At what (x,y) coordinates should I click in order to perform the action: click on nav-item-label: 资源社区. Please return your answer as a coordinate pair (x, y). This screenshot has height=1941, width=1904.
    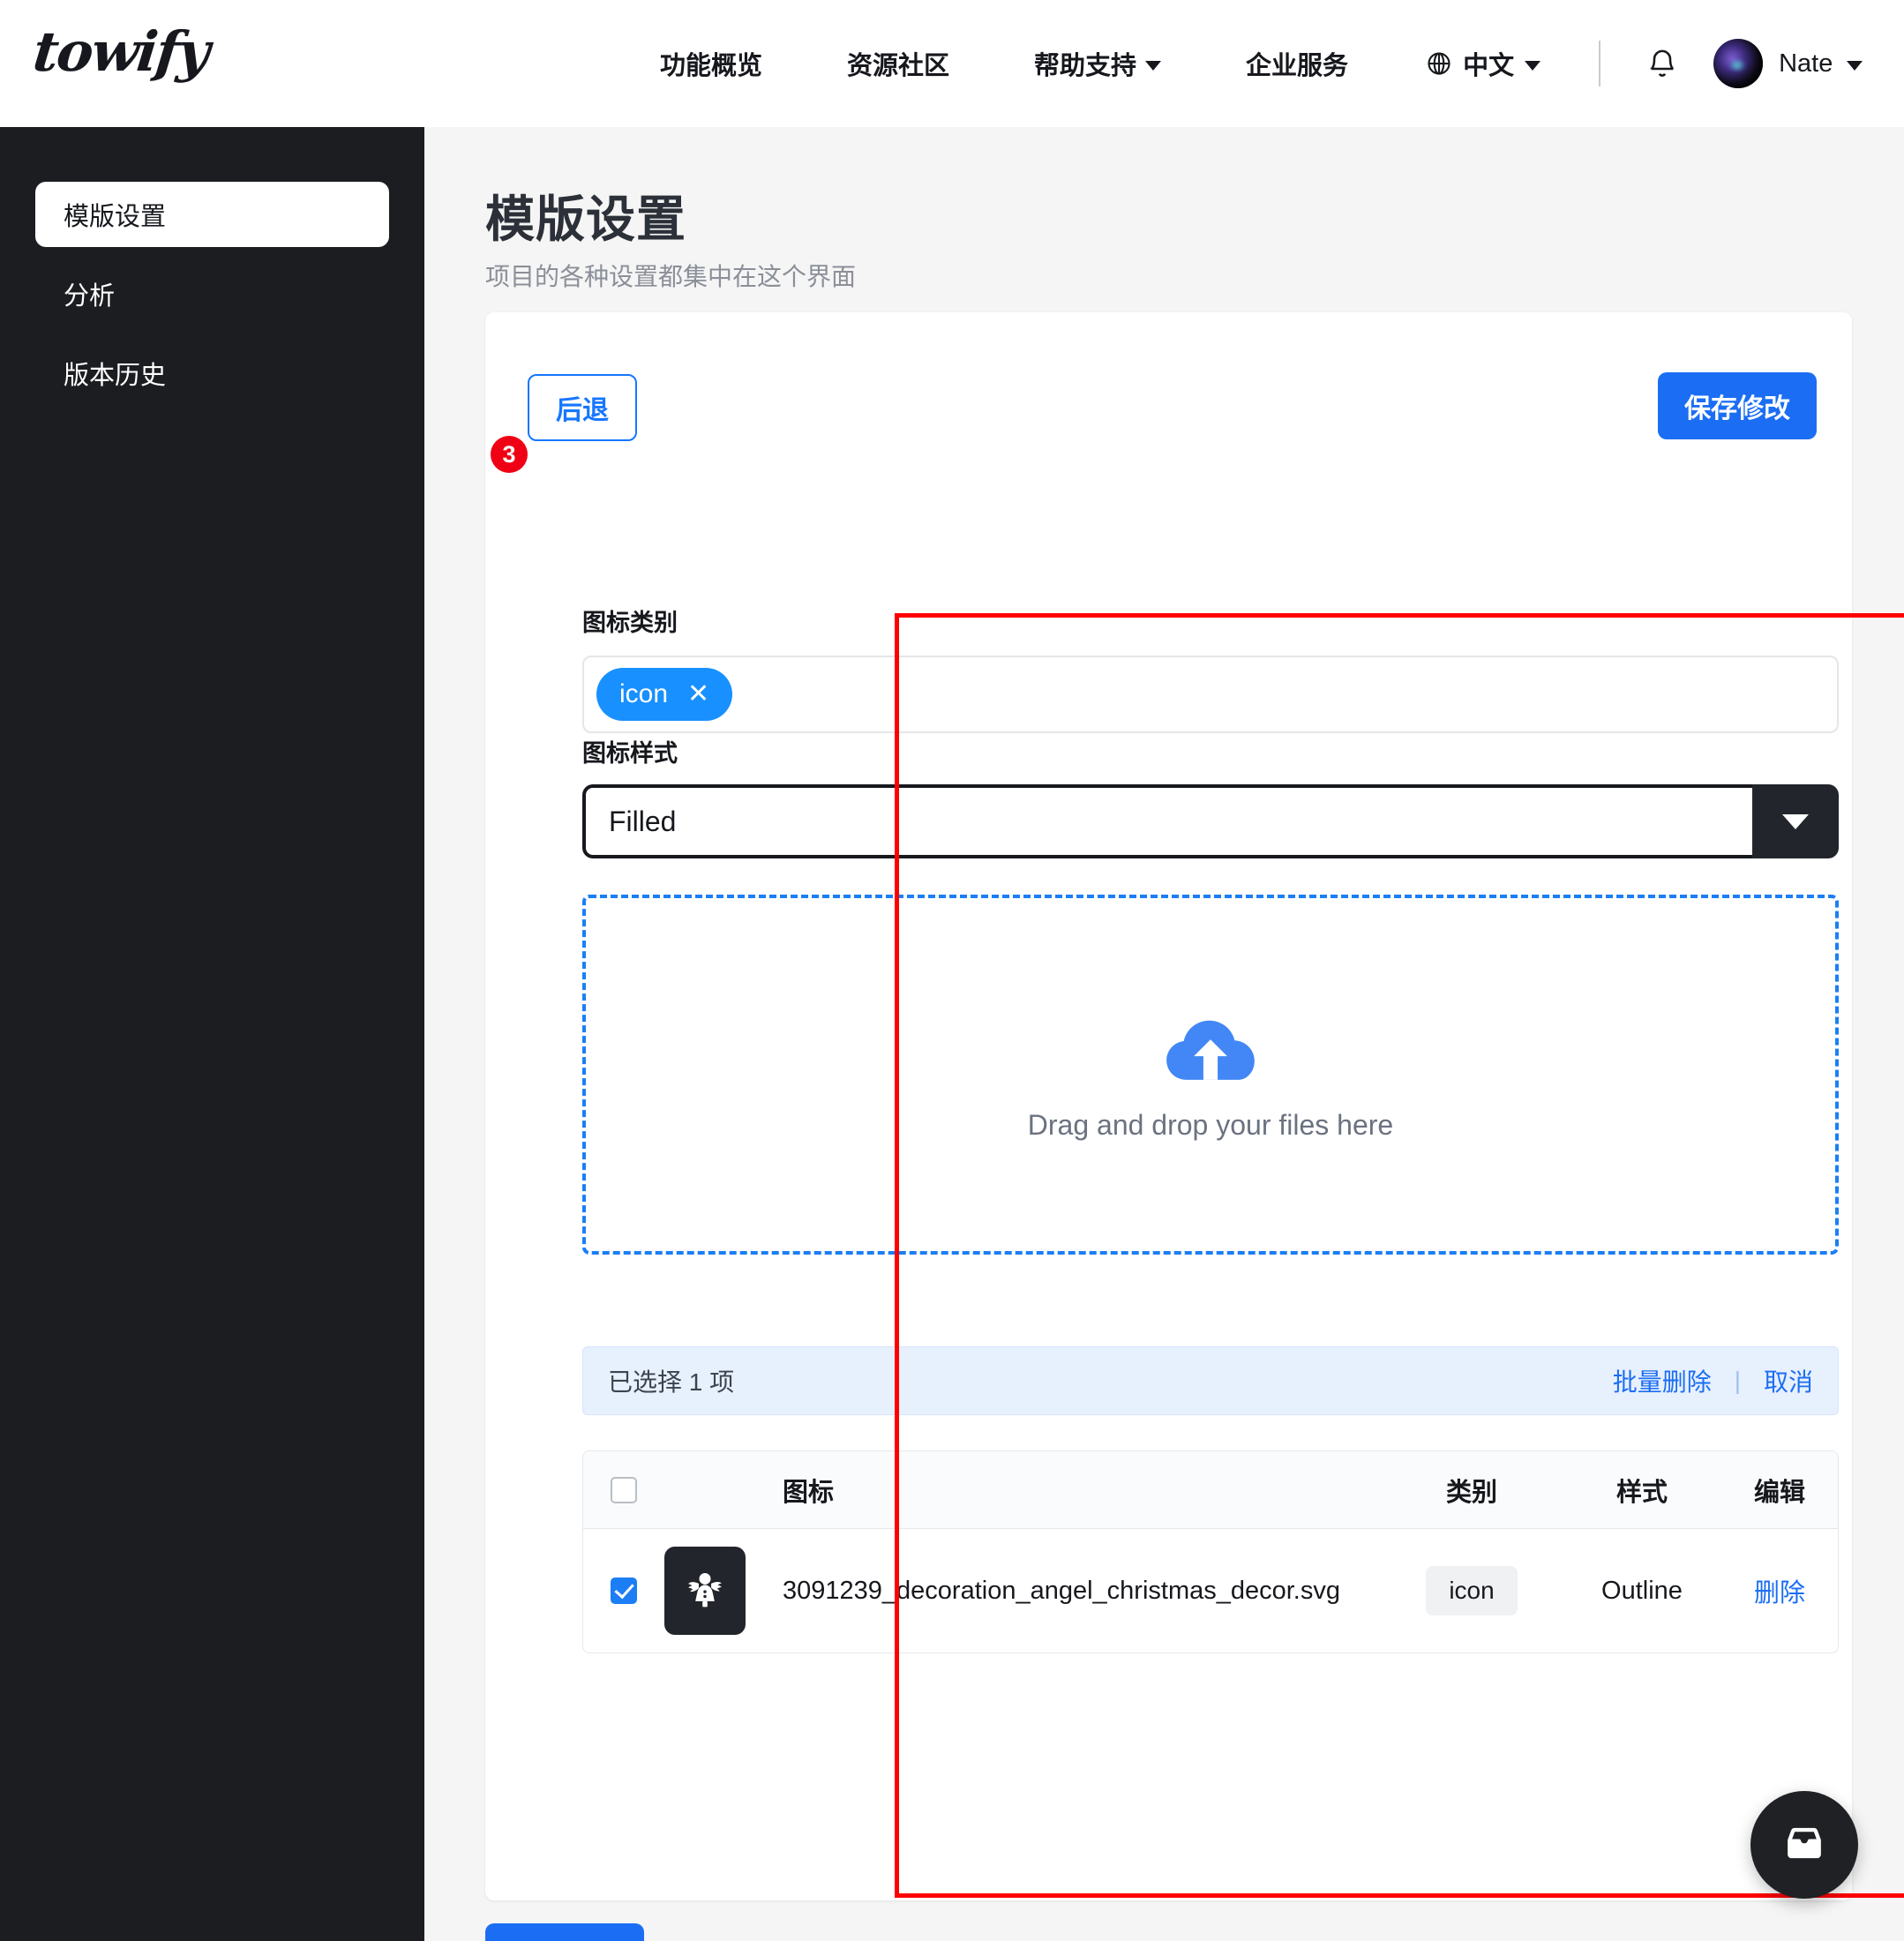
    Looking at the image, I should click on (898, 66).